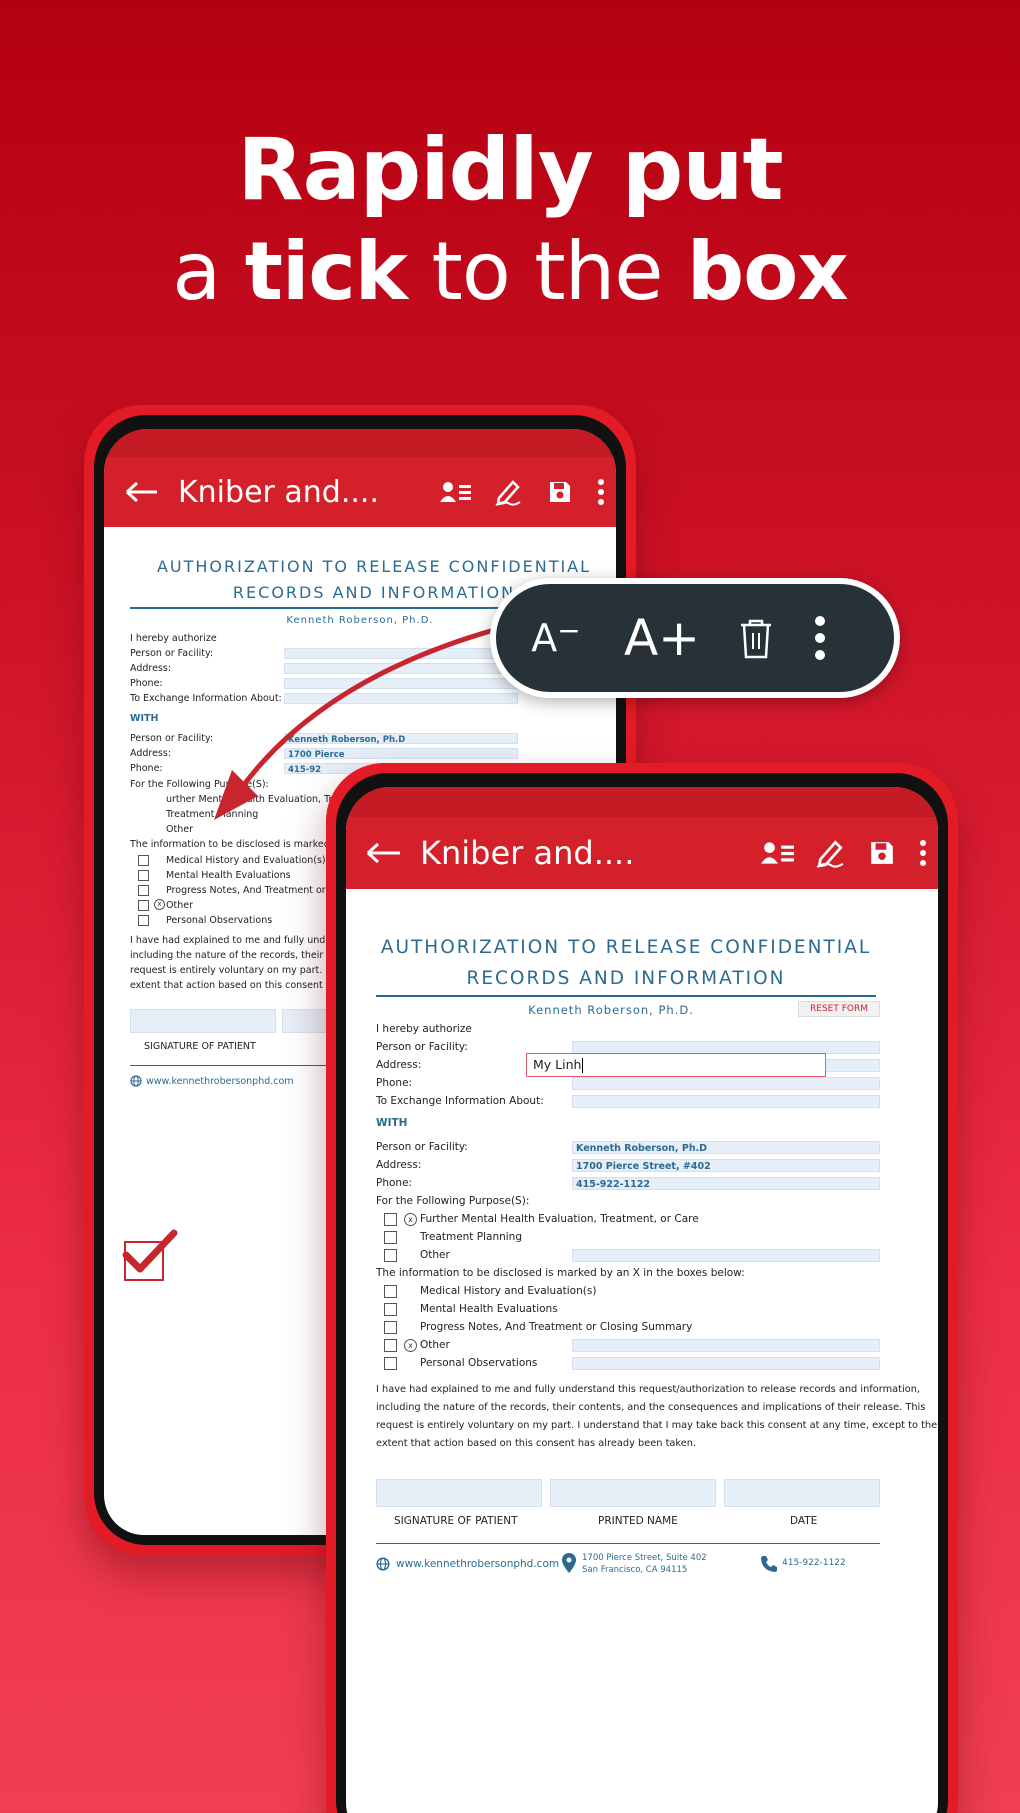 The width and height of the screenshot is (1020, 1813). I want to click on decrease-font-button: A −, so click(556, 638).